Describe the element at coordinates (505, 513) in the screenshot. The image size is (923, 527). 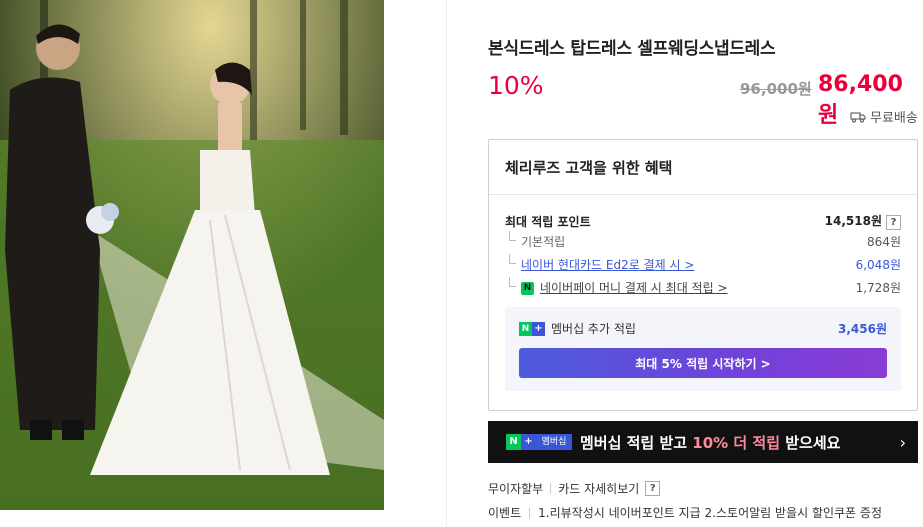
I see `event-label: 이벤트` at that location.